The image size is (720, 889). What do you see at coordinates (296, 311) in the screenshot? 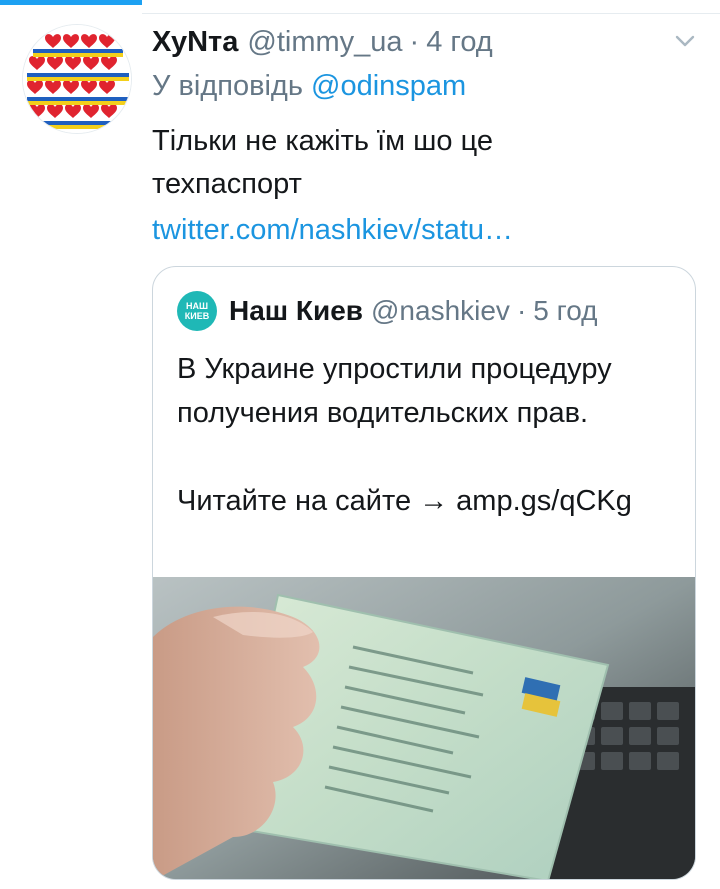
I see `quoted-author-name: Наш Киев` at bounding box center [296, 311].